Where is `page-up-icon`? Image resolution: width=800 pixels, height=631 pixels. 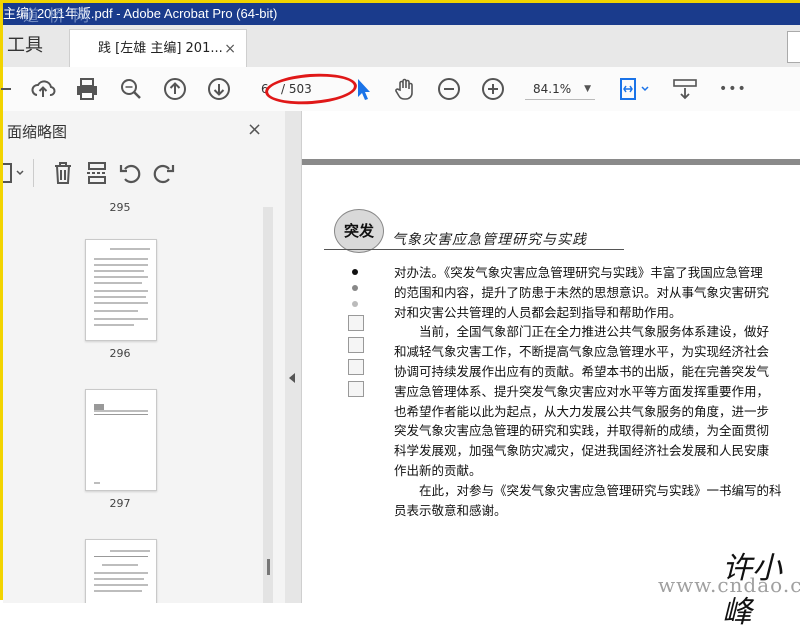
page-up-icon is located at coordinates (175, 89).